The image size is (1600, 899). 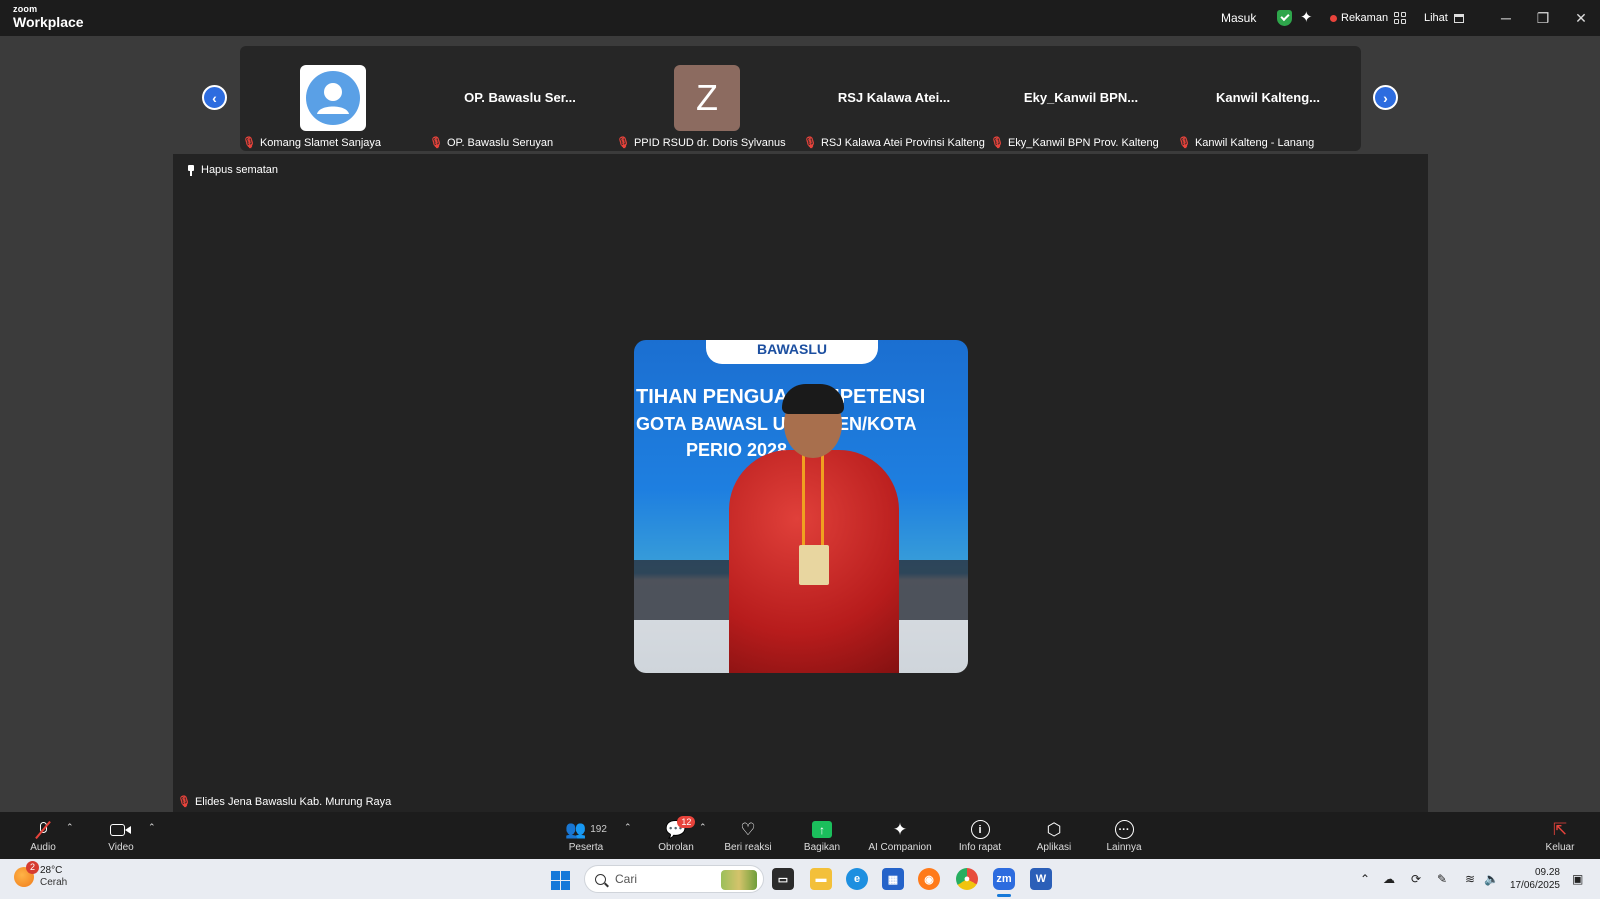 What do you see at coordinates (1442, 879) in the screenshot?
I see `pen-input-icon: ✎` at bounding box center [1442, 879].